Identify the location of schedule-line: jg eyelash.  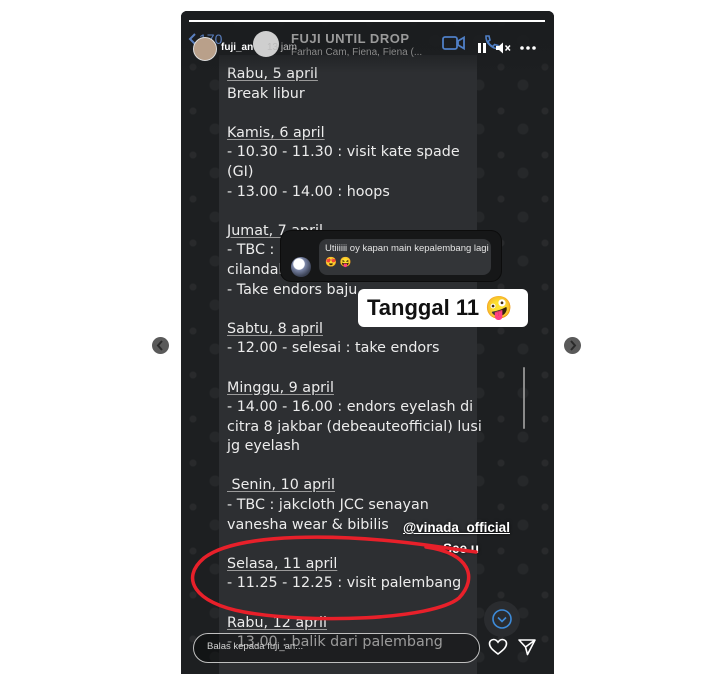
(263, 446).